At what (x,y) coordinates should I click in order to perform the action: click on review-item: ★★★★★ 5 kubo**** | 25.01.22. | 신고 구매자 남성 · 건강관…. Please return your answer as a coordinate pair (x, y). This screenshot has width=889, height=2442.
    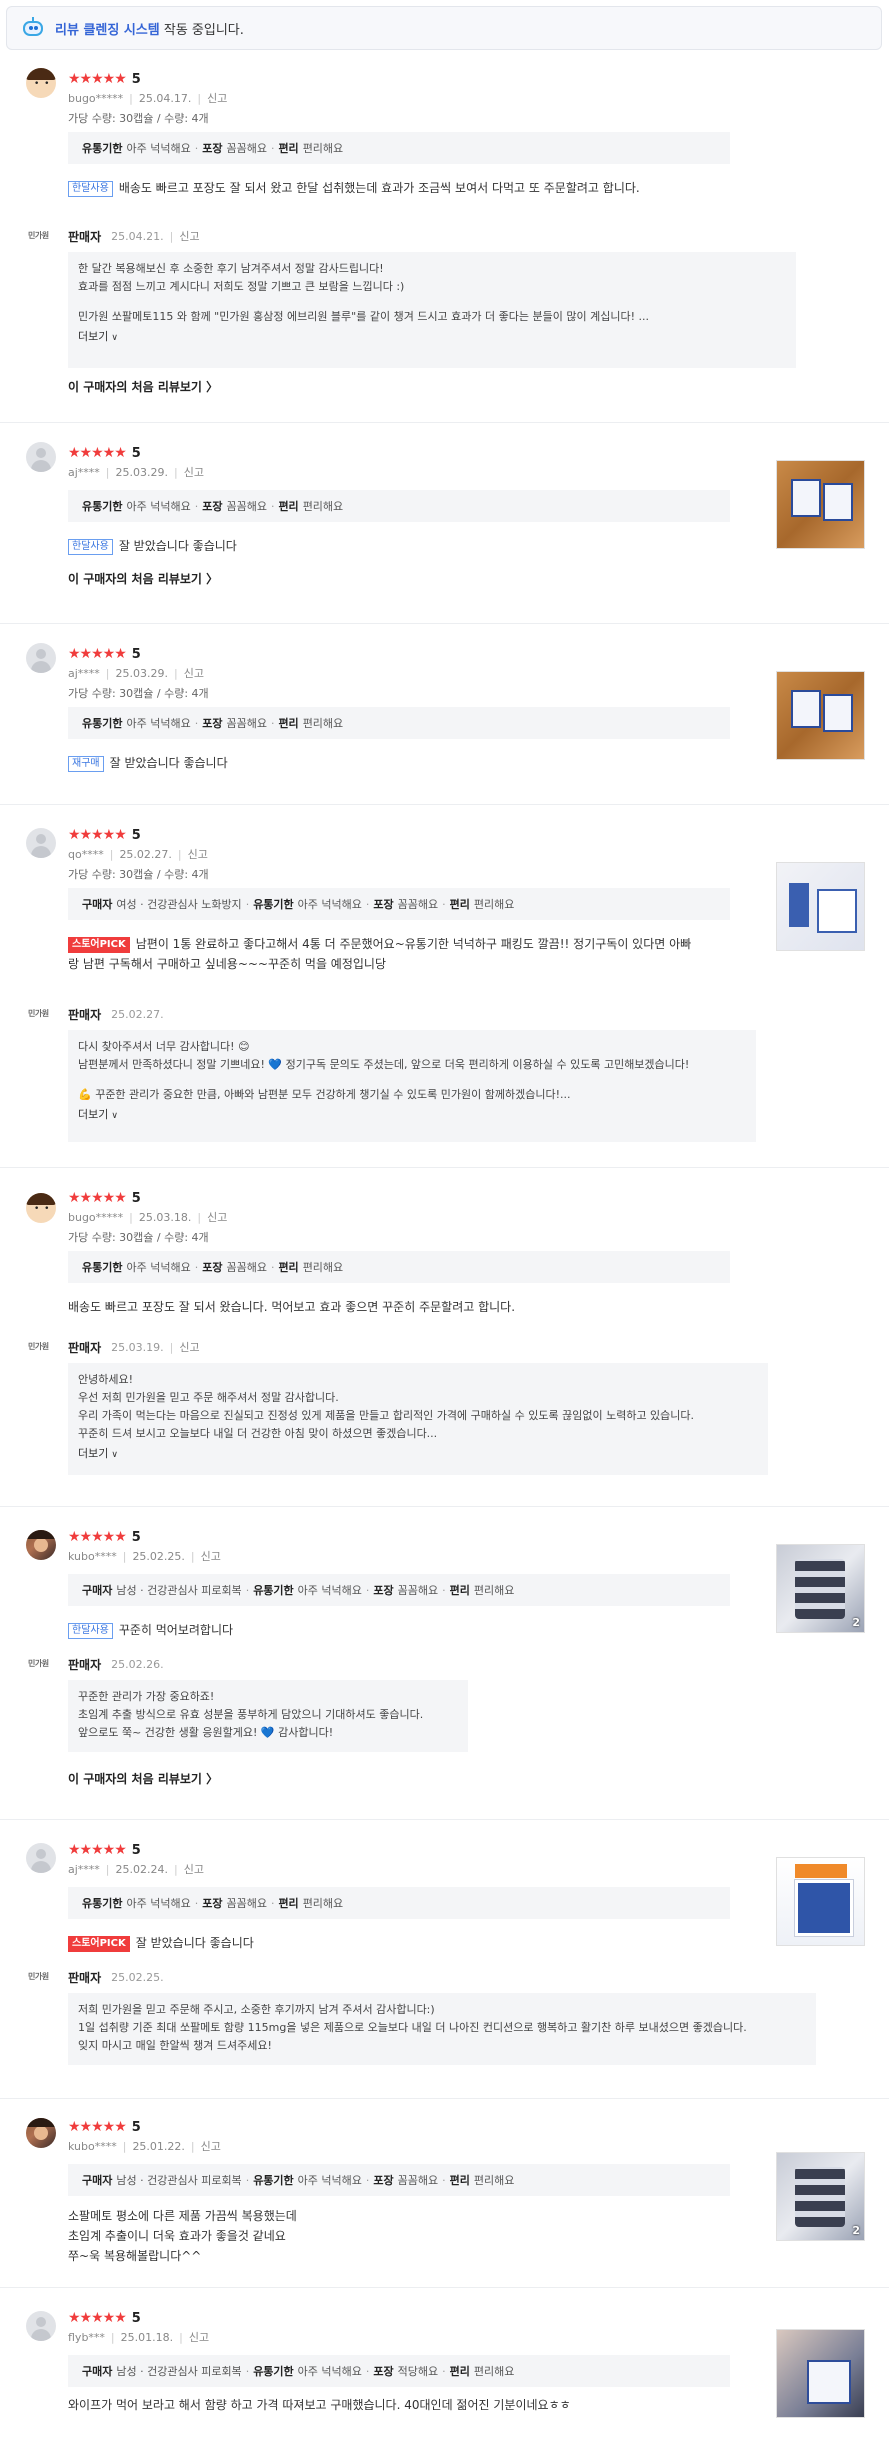
    Looking at the image, I should click on (444, 2194).